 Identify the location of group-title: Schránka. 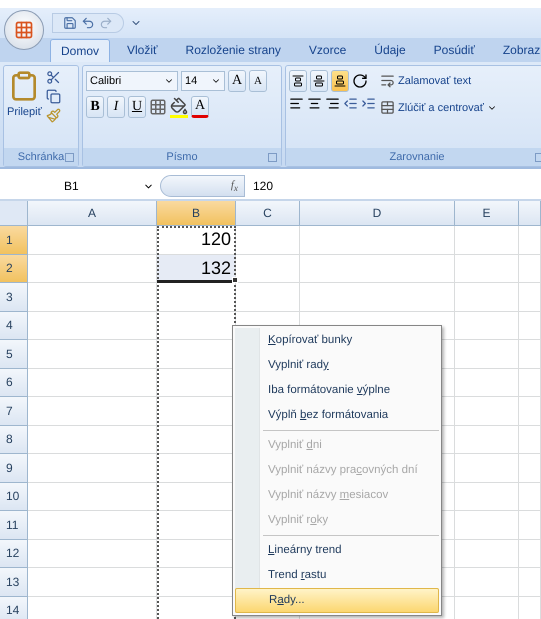
(41, 157).